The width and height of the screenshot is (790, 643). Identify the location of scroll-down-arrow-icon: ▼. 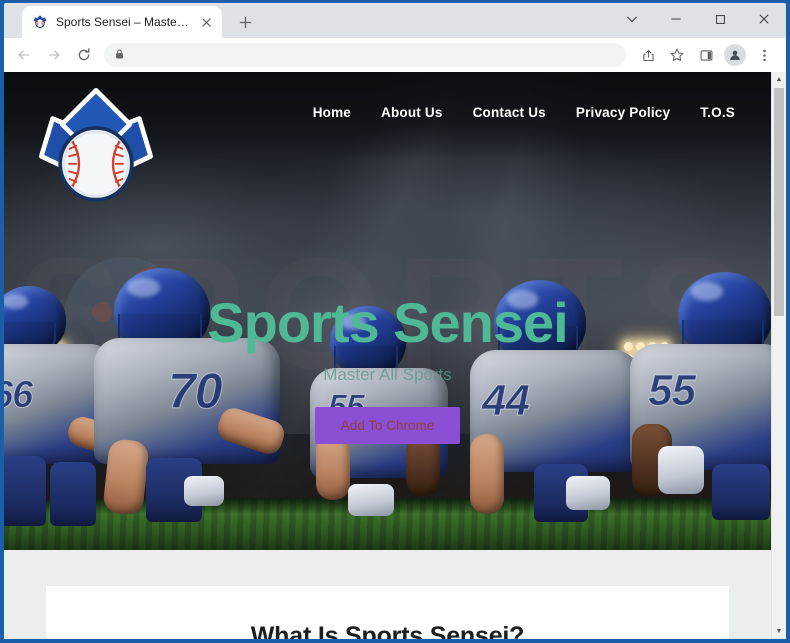
(779, 631).